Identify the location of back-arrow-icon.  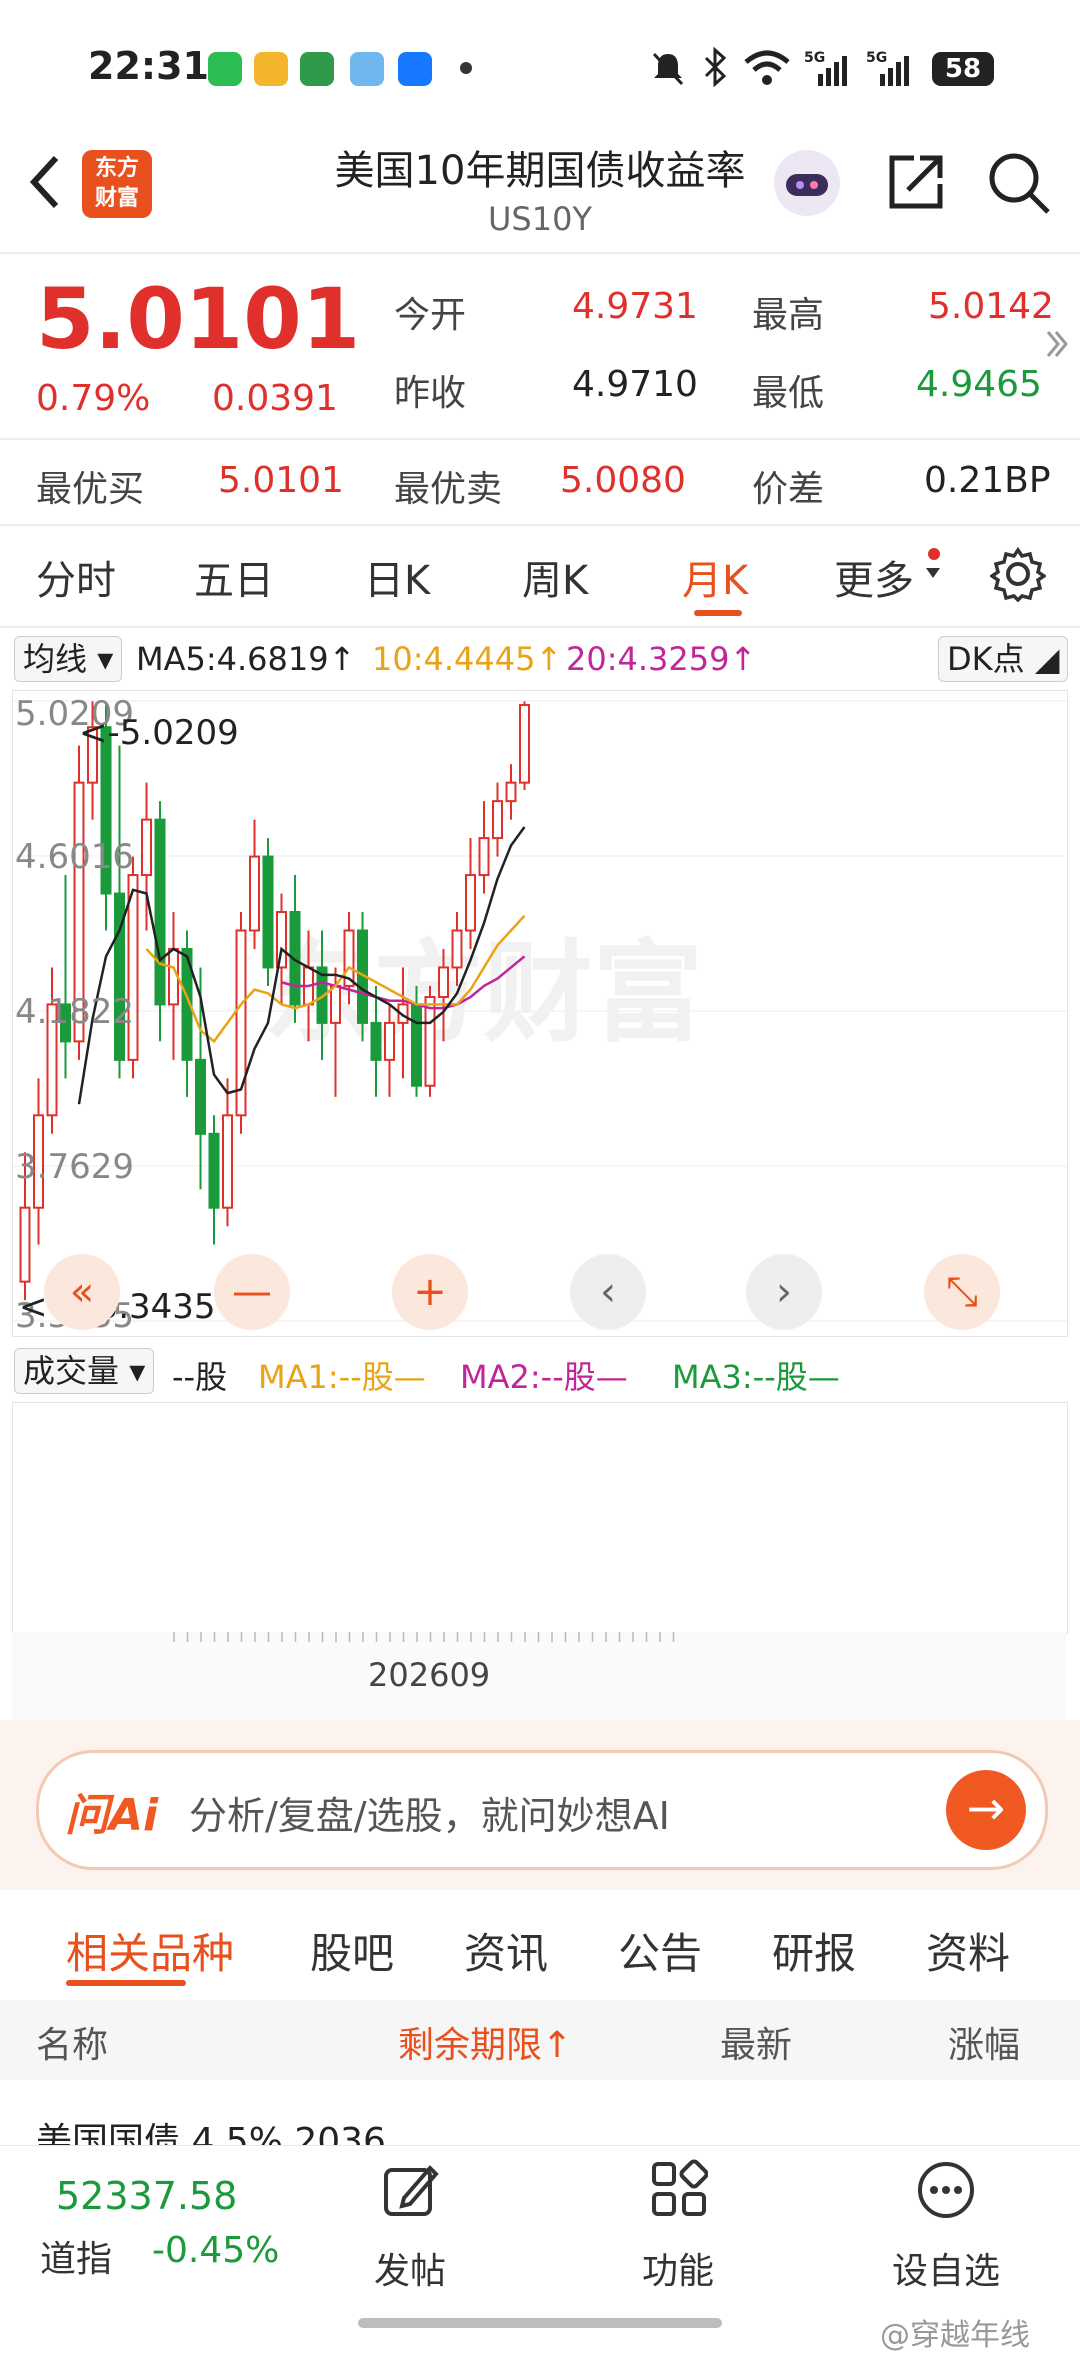
(44, 187).